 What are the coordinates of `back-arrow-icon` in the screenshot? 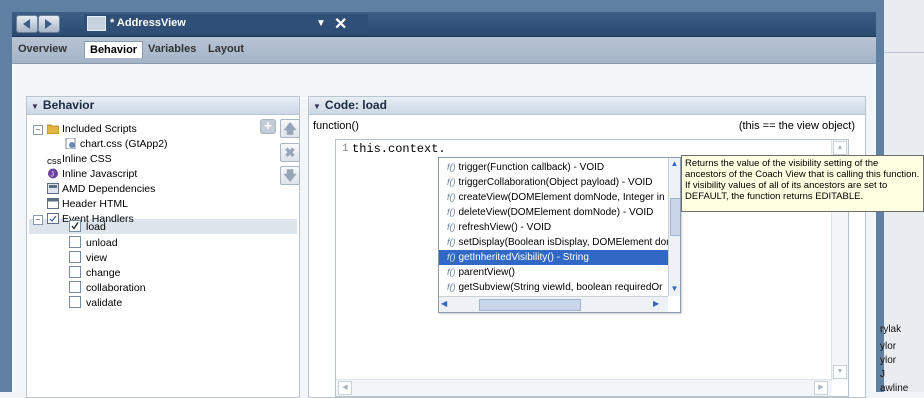 It's located at (26, 24).